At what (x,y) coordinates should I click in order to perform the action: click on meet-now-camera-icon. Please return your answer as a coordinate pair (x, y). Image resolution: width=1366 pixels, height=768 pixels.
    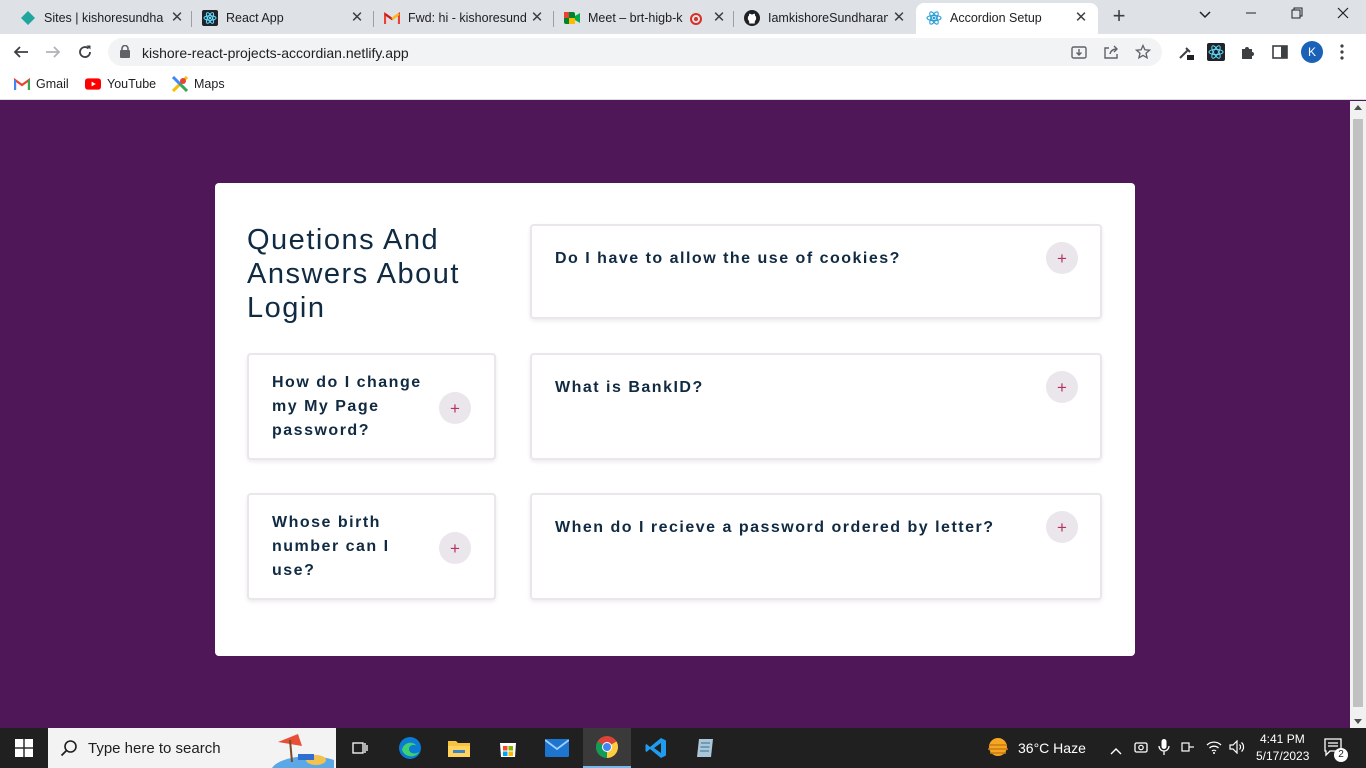
    Looking at the image, I should click on (1141, 749).